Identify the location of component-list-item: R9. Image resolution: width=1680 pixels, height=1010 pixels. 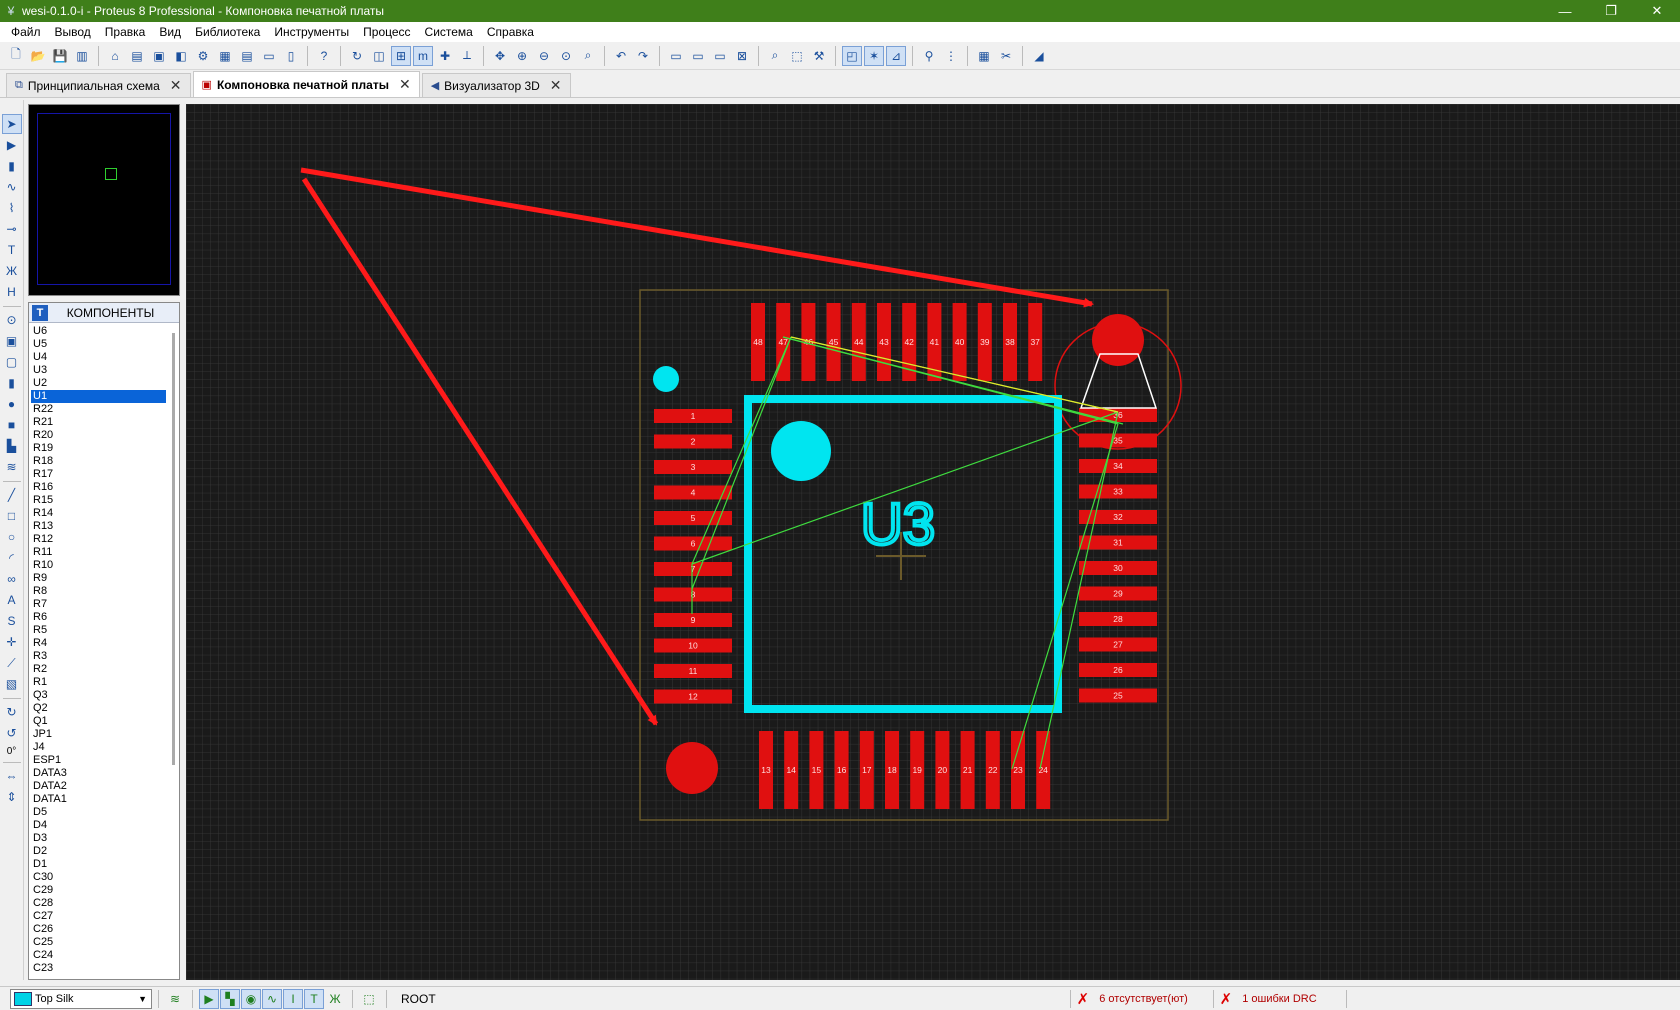
(98, 578).